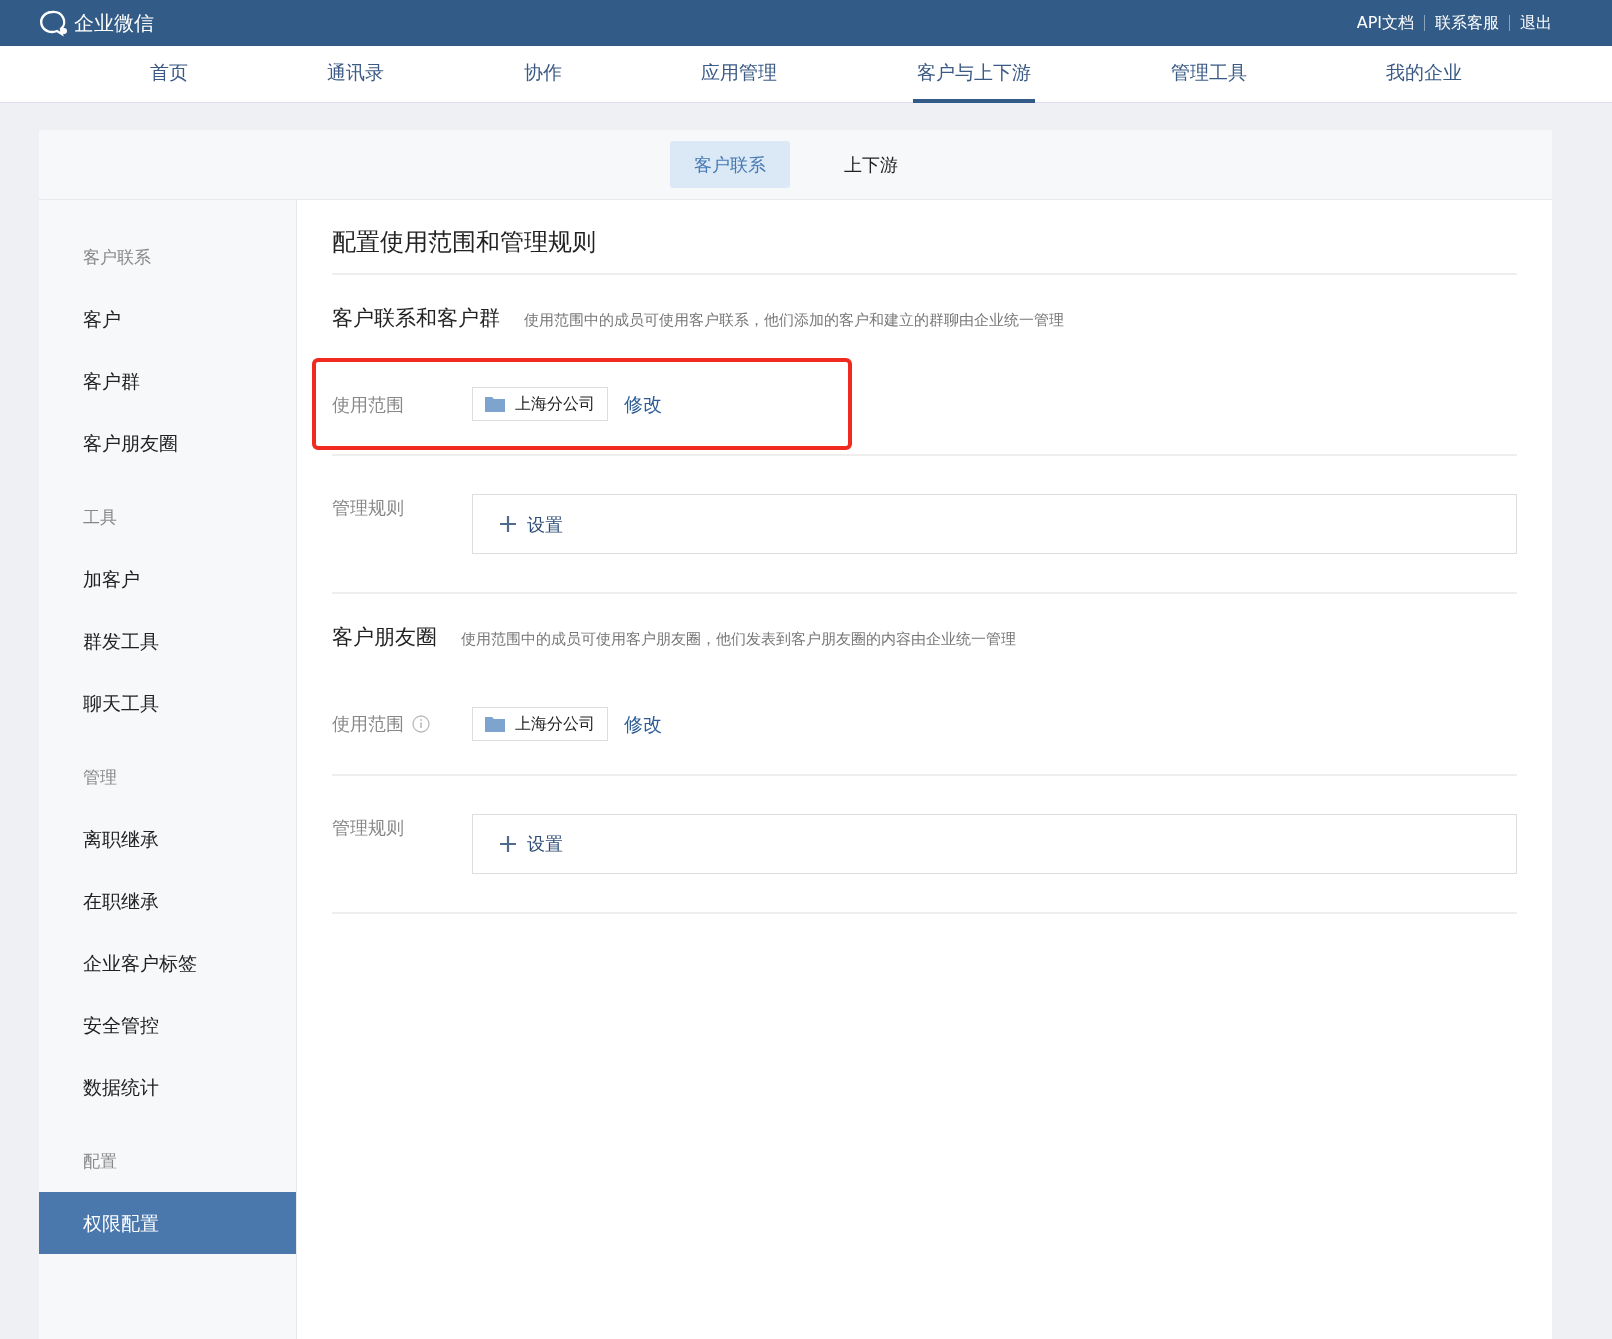 The height and width of the screenshot is (1339, 1612). Describe the element at coordinates (100, 518) in the screenshot. I see `sidebar-heading: 工具` at that location.